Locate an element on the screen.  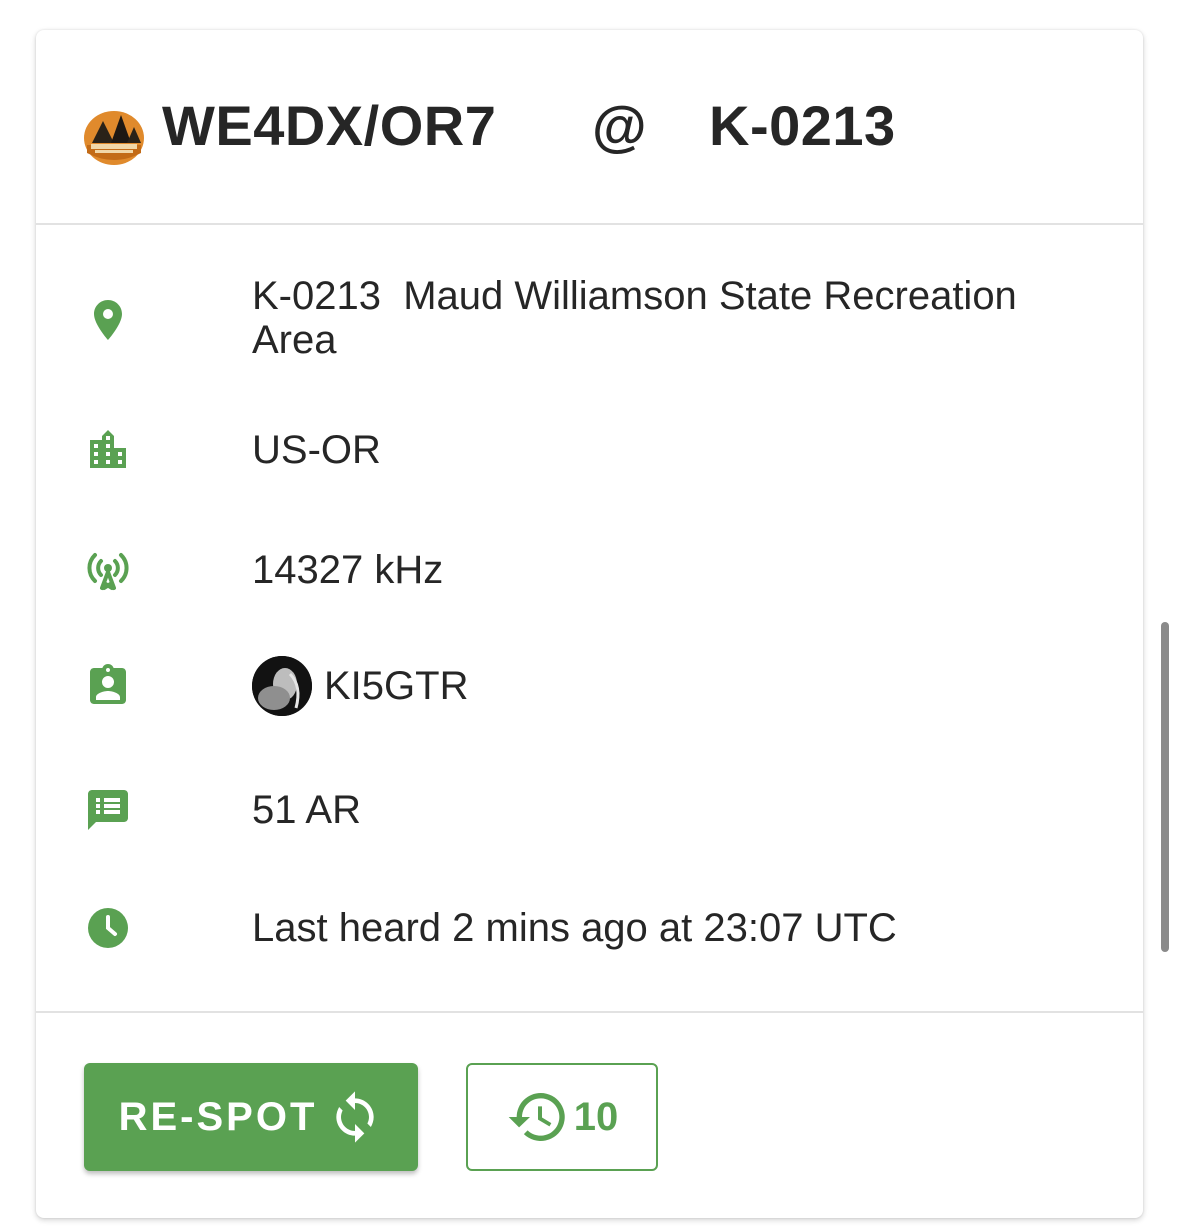
respot-label: RE-SPOT is located at coordinates (218, 1116).